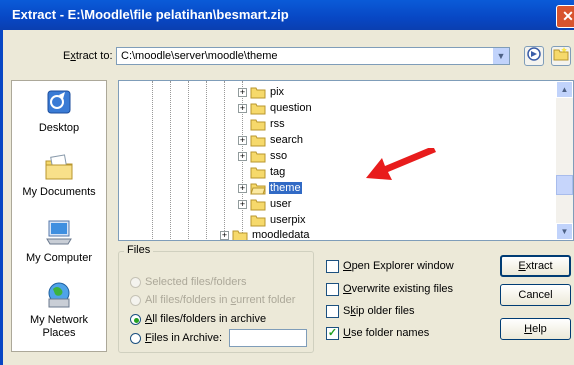 This screenshot has height=365, width=574. Describe the element at coordinates (402, 289) in the screenshot. I see `checkbox-label-part: verwrite existing files` at that location.